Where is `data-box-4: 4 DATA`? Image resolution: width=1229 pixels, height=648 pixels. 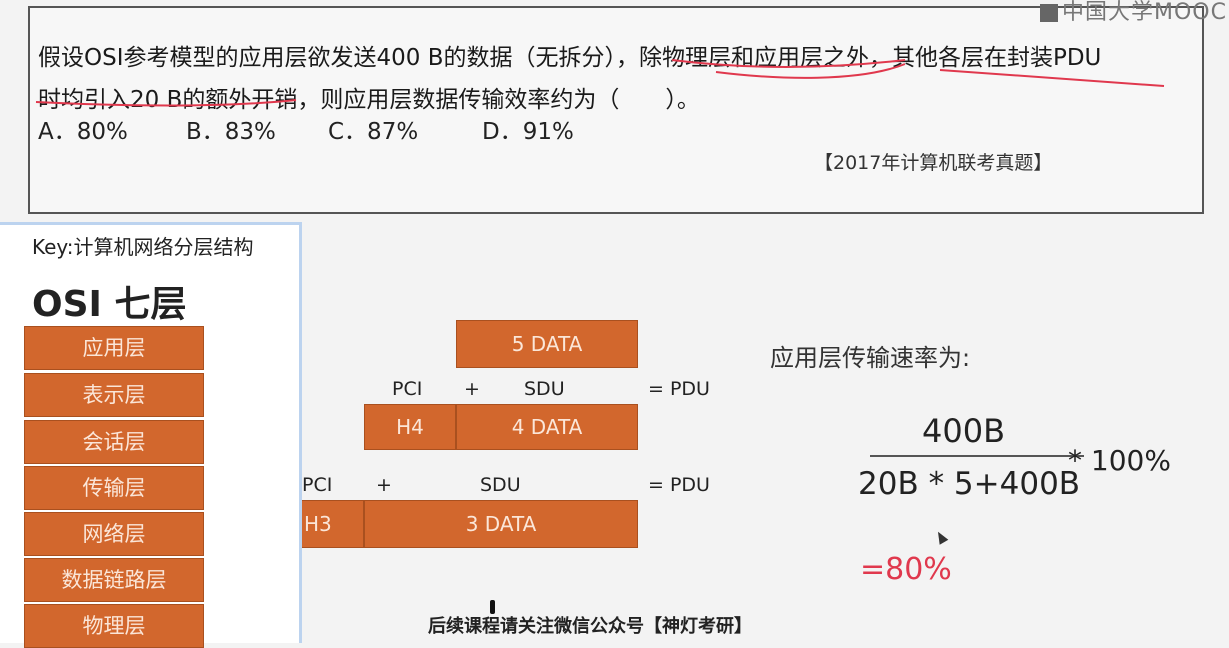
data-box-4: 4 DATA is located at coordinates (547, 427).